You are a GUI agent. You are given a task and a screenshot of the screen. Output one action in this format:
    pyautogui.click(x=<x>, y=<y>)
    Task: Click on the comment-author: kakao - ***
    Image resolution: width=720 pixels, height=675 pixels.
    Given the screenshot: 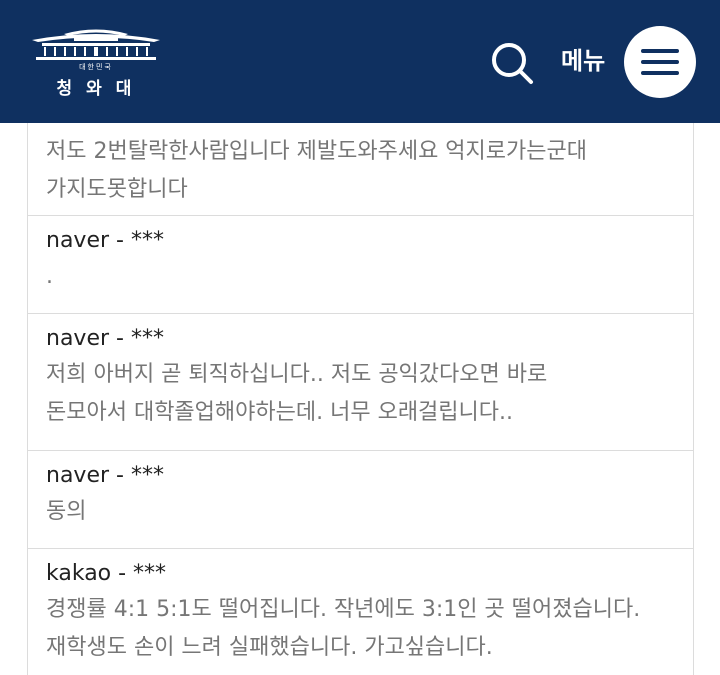 What is the action you would take?
    pyautogui.click(x=106, y=573)
    